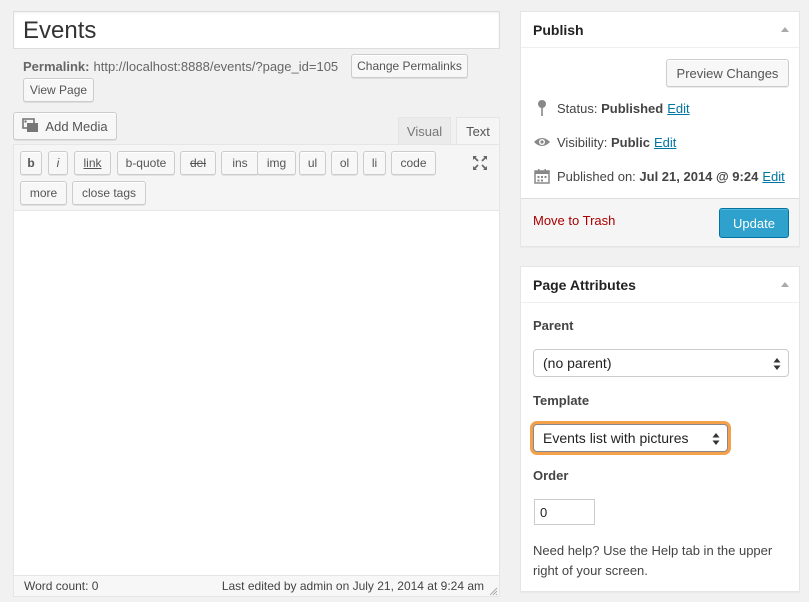 The width and height of the screenshot is (809, 602). Describe the element at coordinates (480, 163) in the screenshot. I see `fullscreen-icon` at that location.